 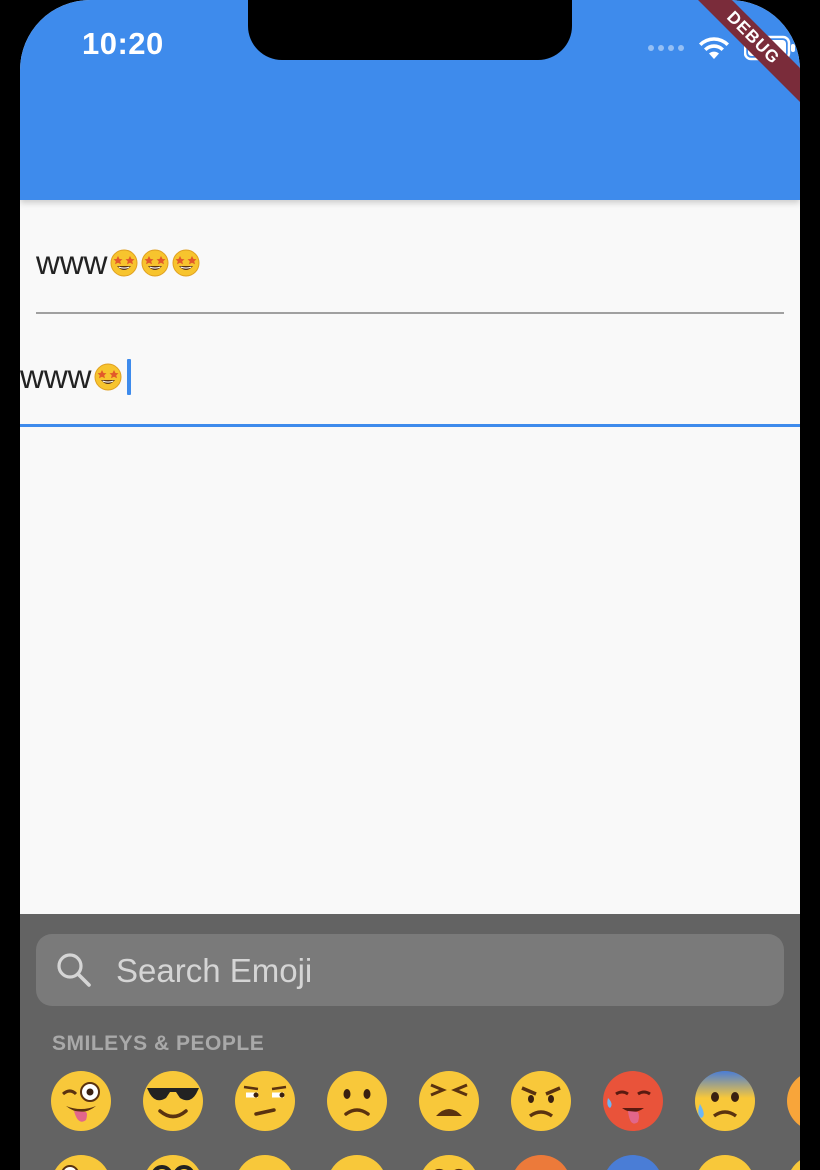 What do you see at coordinates (56, 376) in the screenshot?
I see `text-field-two-text: www` at bounding box center [56, 376].